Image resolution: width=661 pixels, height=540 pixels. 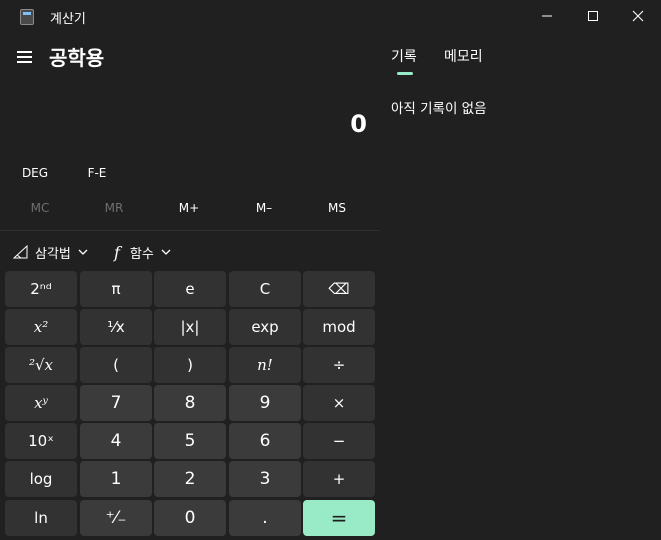 I want to click on maximize-icon, so click(x=593, y=16).